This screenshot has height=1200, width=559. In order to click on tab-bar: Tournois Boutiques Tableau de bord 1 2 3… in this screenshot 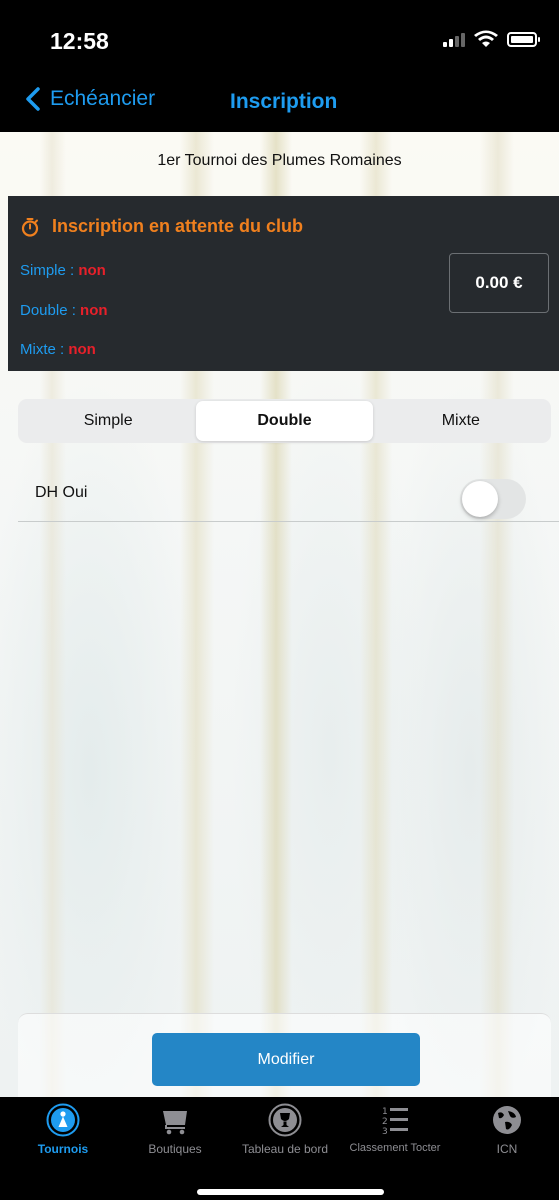, I will do `click(279, 1148)`.